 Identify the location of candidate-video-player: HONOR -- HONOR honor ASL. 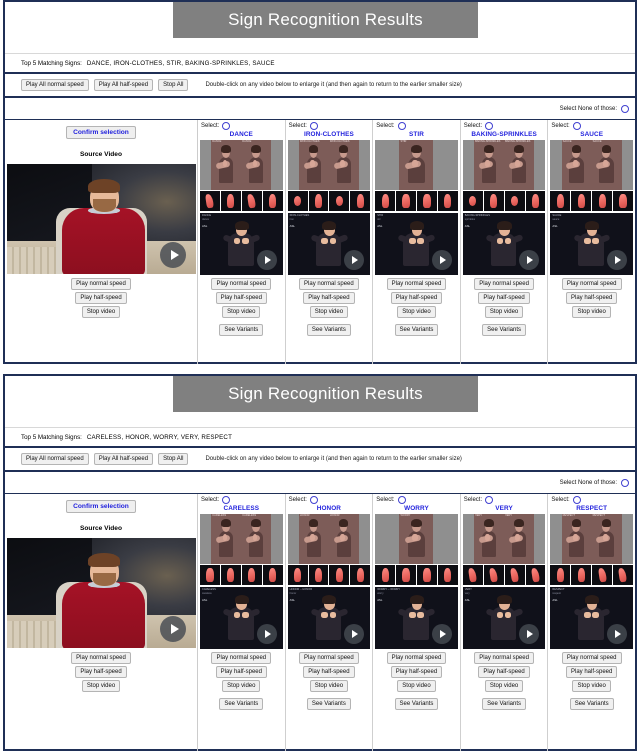
(329, 618).